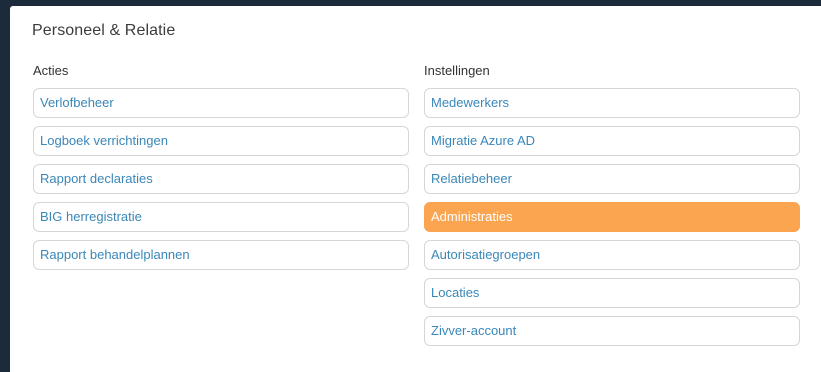 This screenshot has width=821, height=372. Describe the element at coordinates (221, 103) in the screenshot. I see `item-verlofbeheer: Verlofbeheer` at that location.